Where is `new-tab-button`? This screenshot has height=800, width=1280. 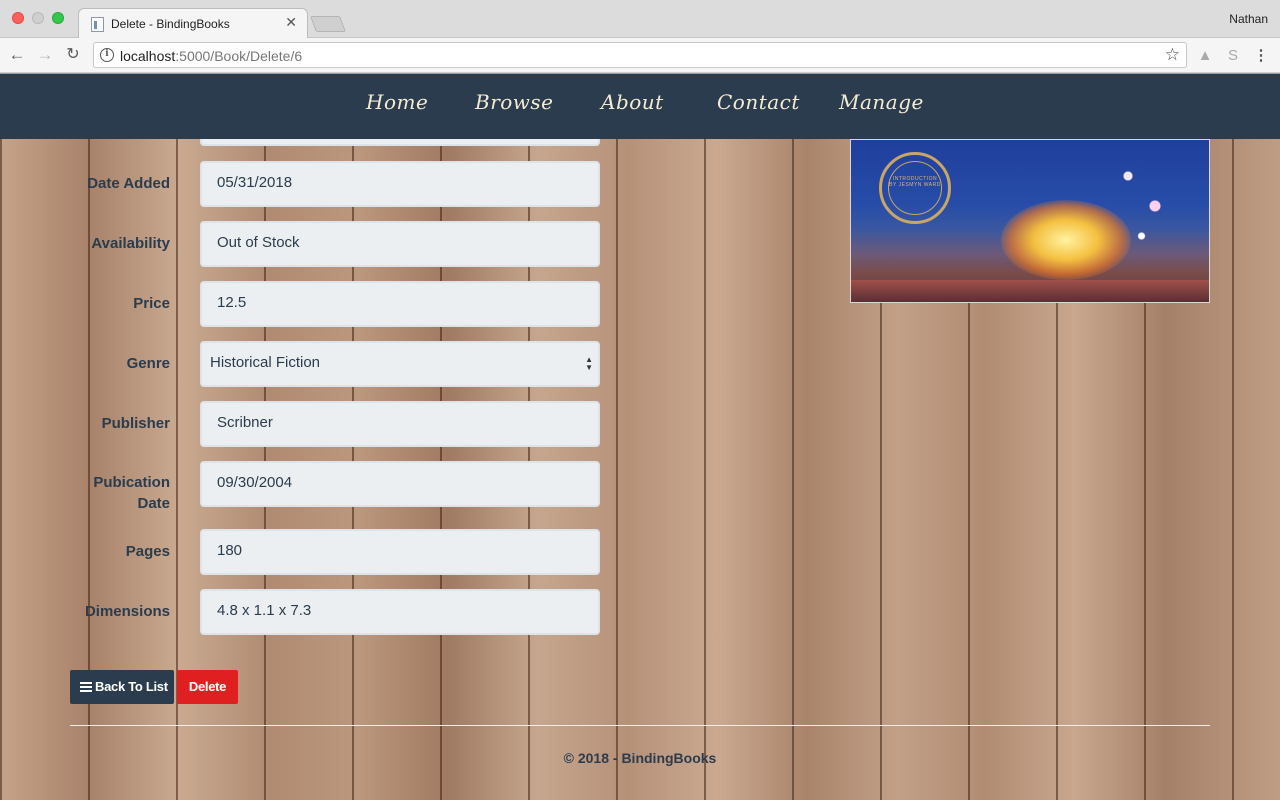 new-tab-button is located at coordinates (328, 24).